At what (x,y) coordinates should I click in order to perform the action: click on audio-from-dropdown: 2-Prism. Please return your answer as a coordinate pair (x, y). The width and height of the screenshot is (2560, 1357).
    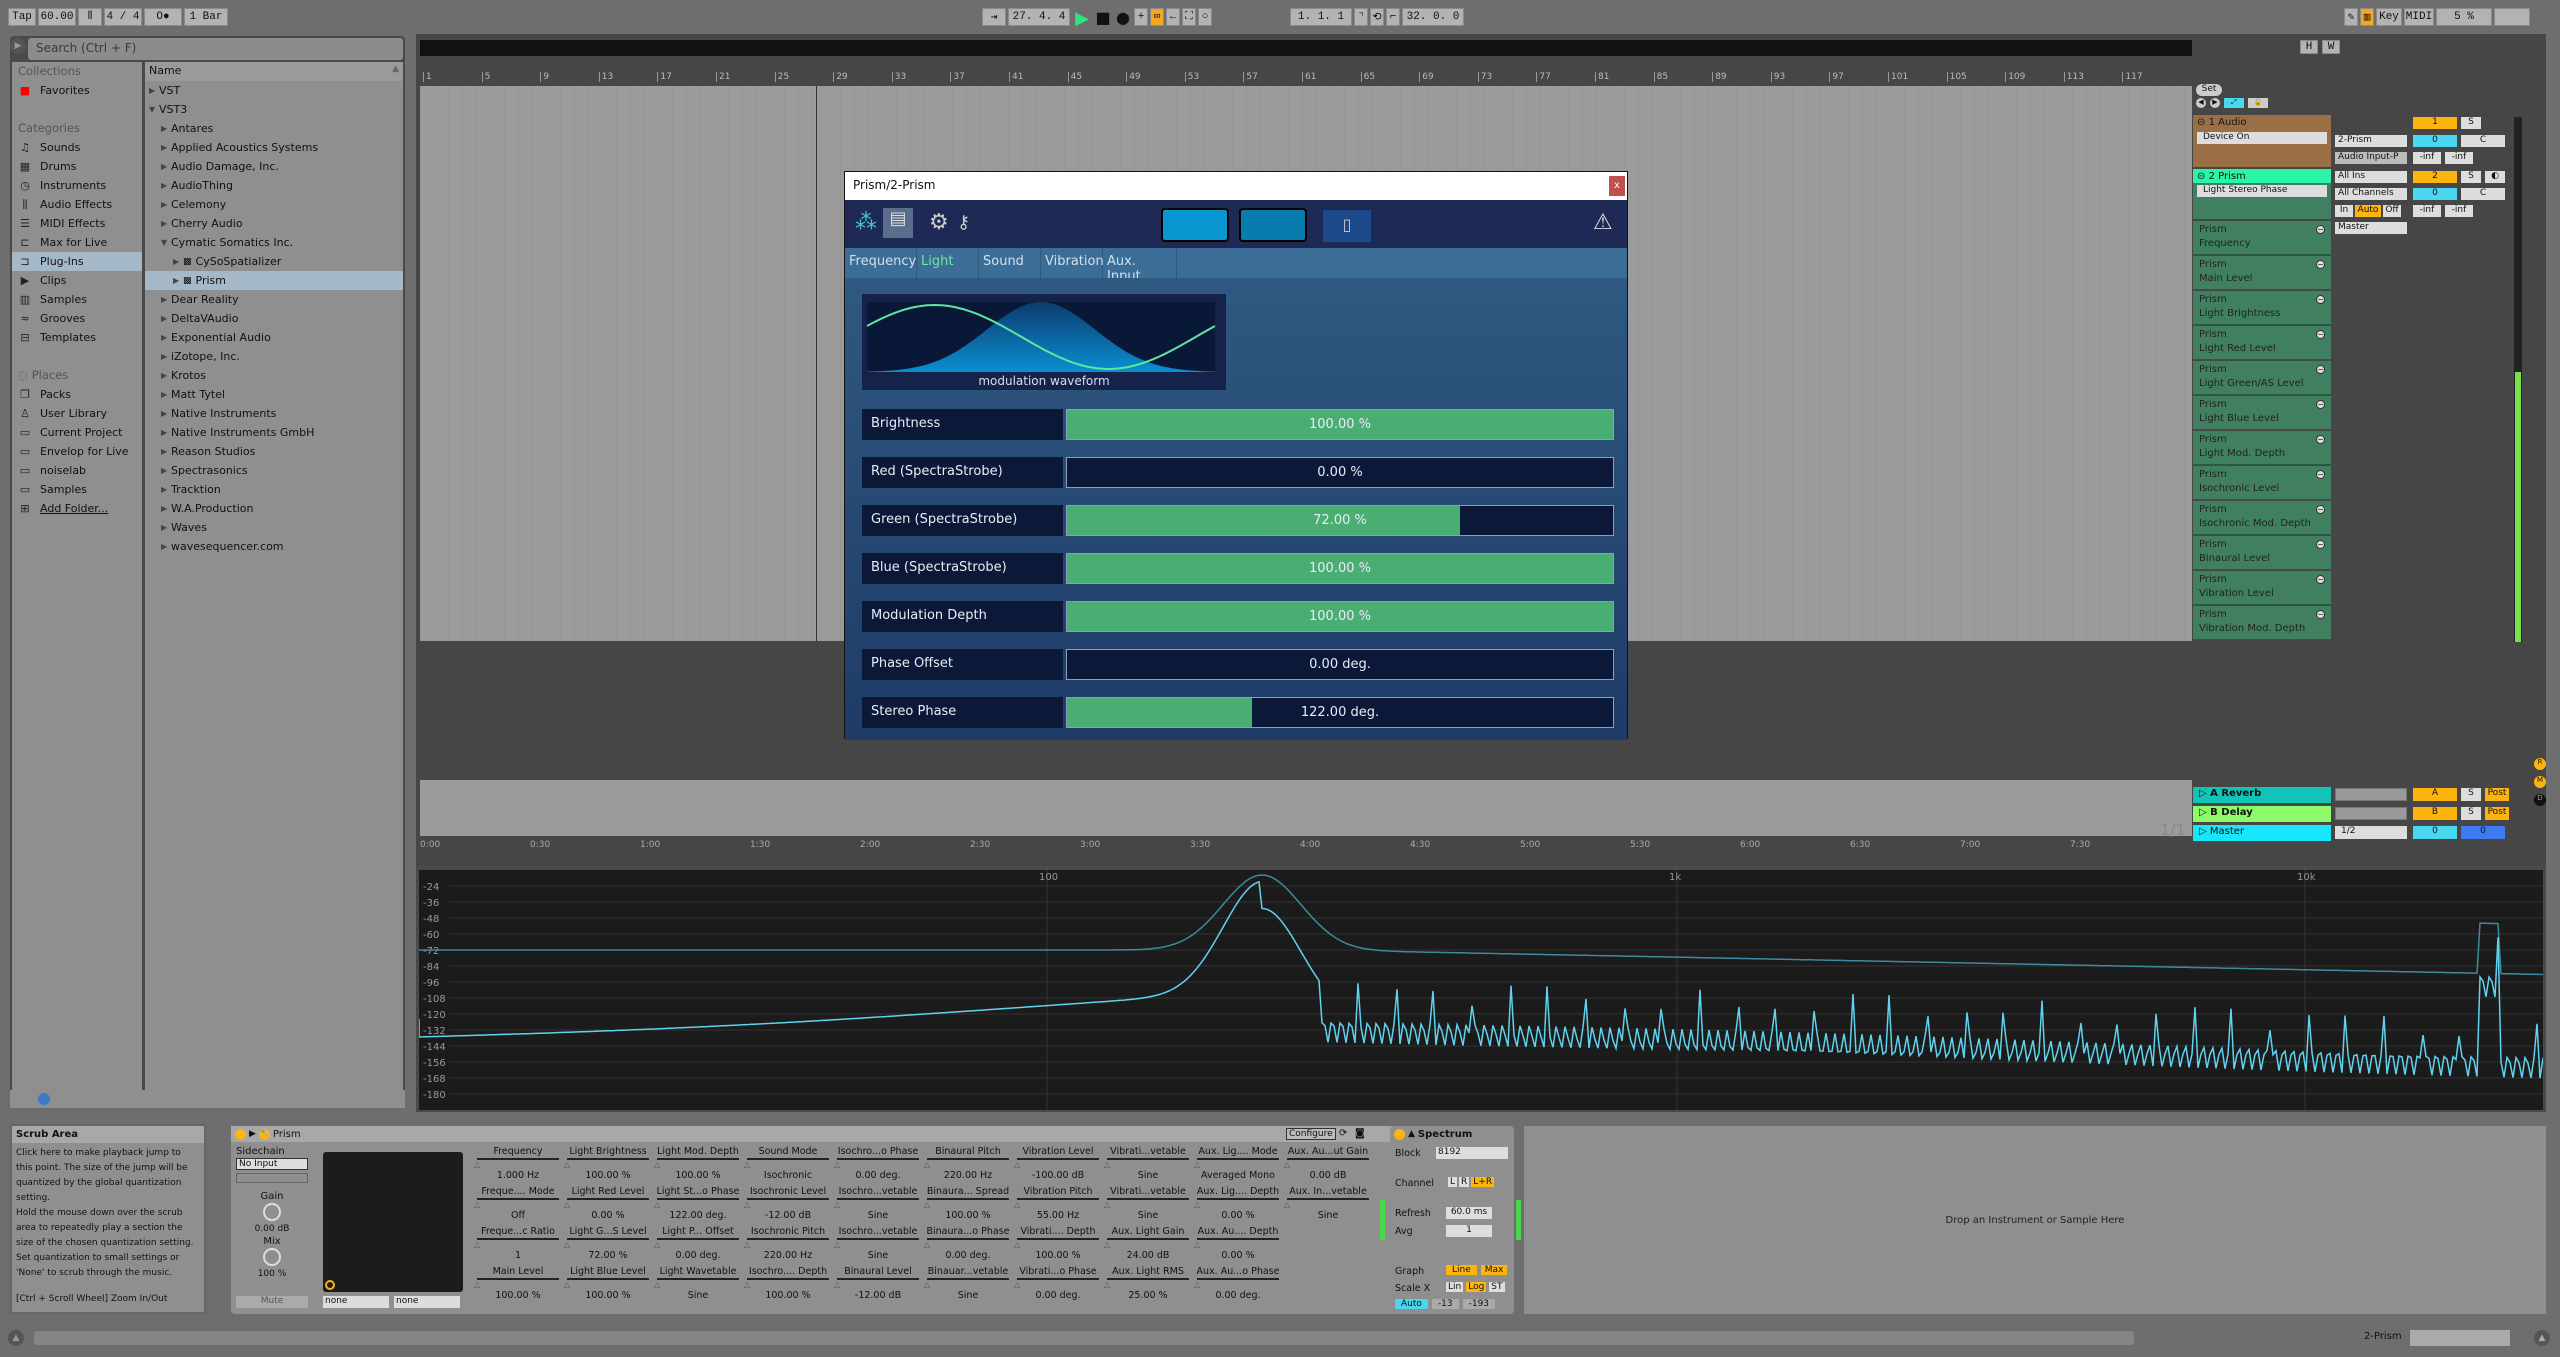
    Looking at the image, I should click on (2371, 141).